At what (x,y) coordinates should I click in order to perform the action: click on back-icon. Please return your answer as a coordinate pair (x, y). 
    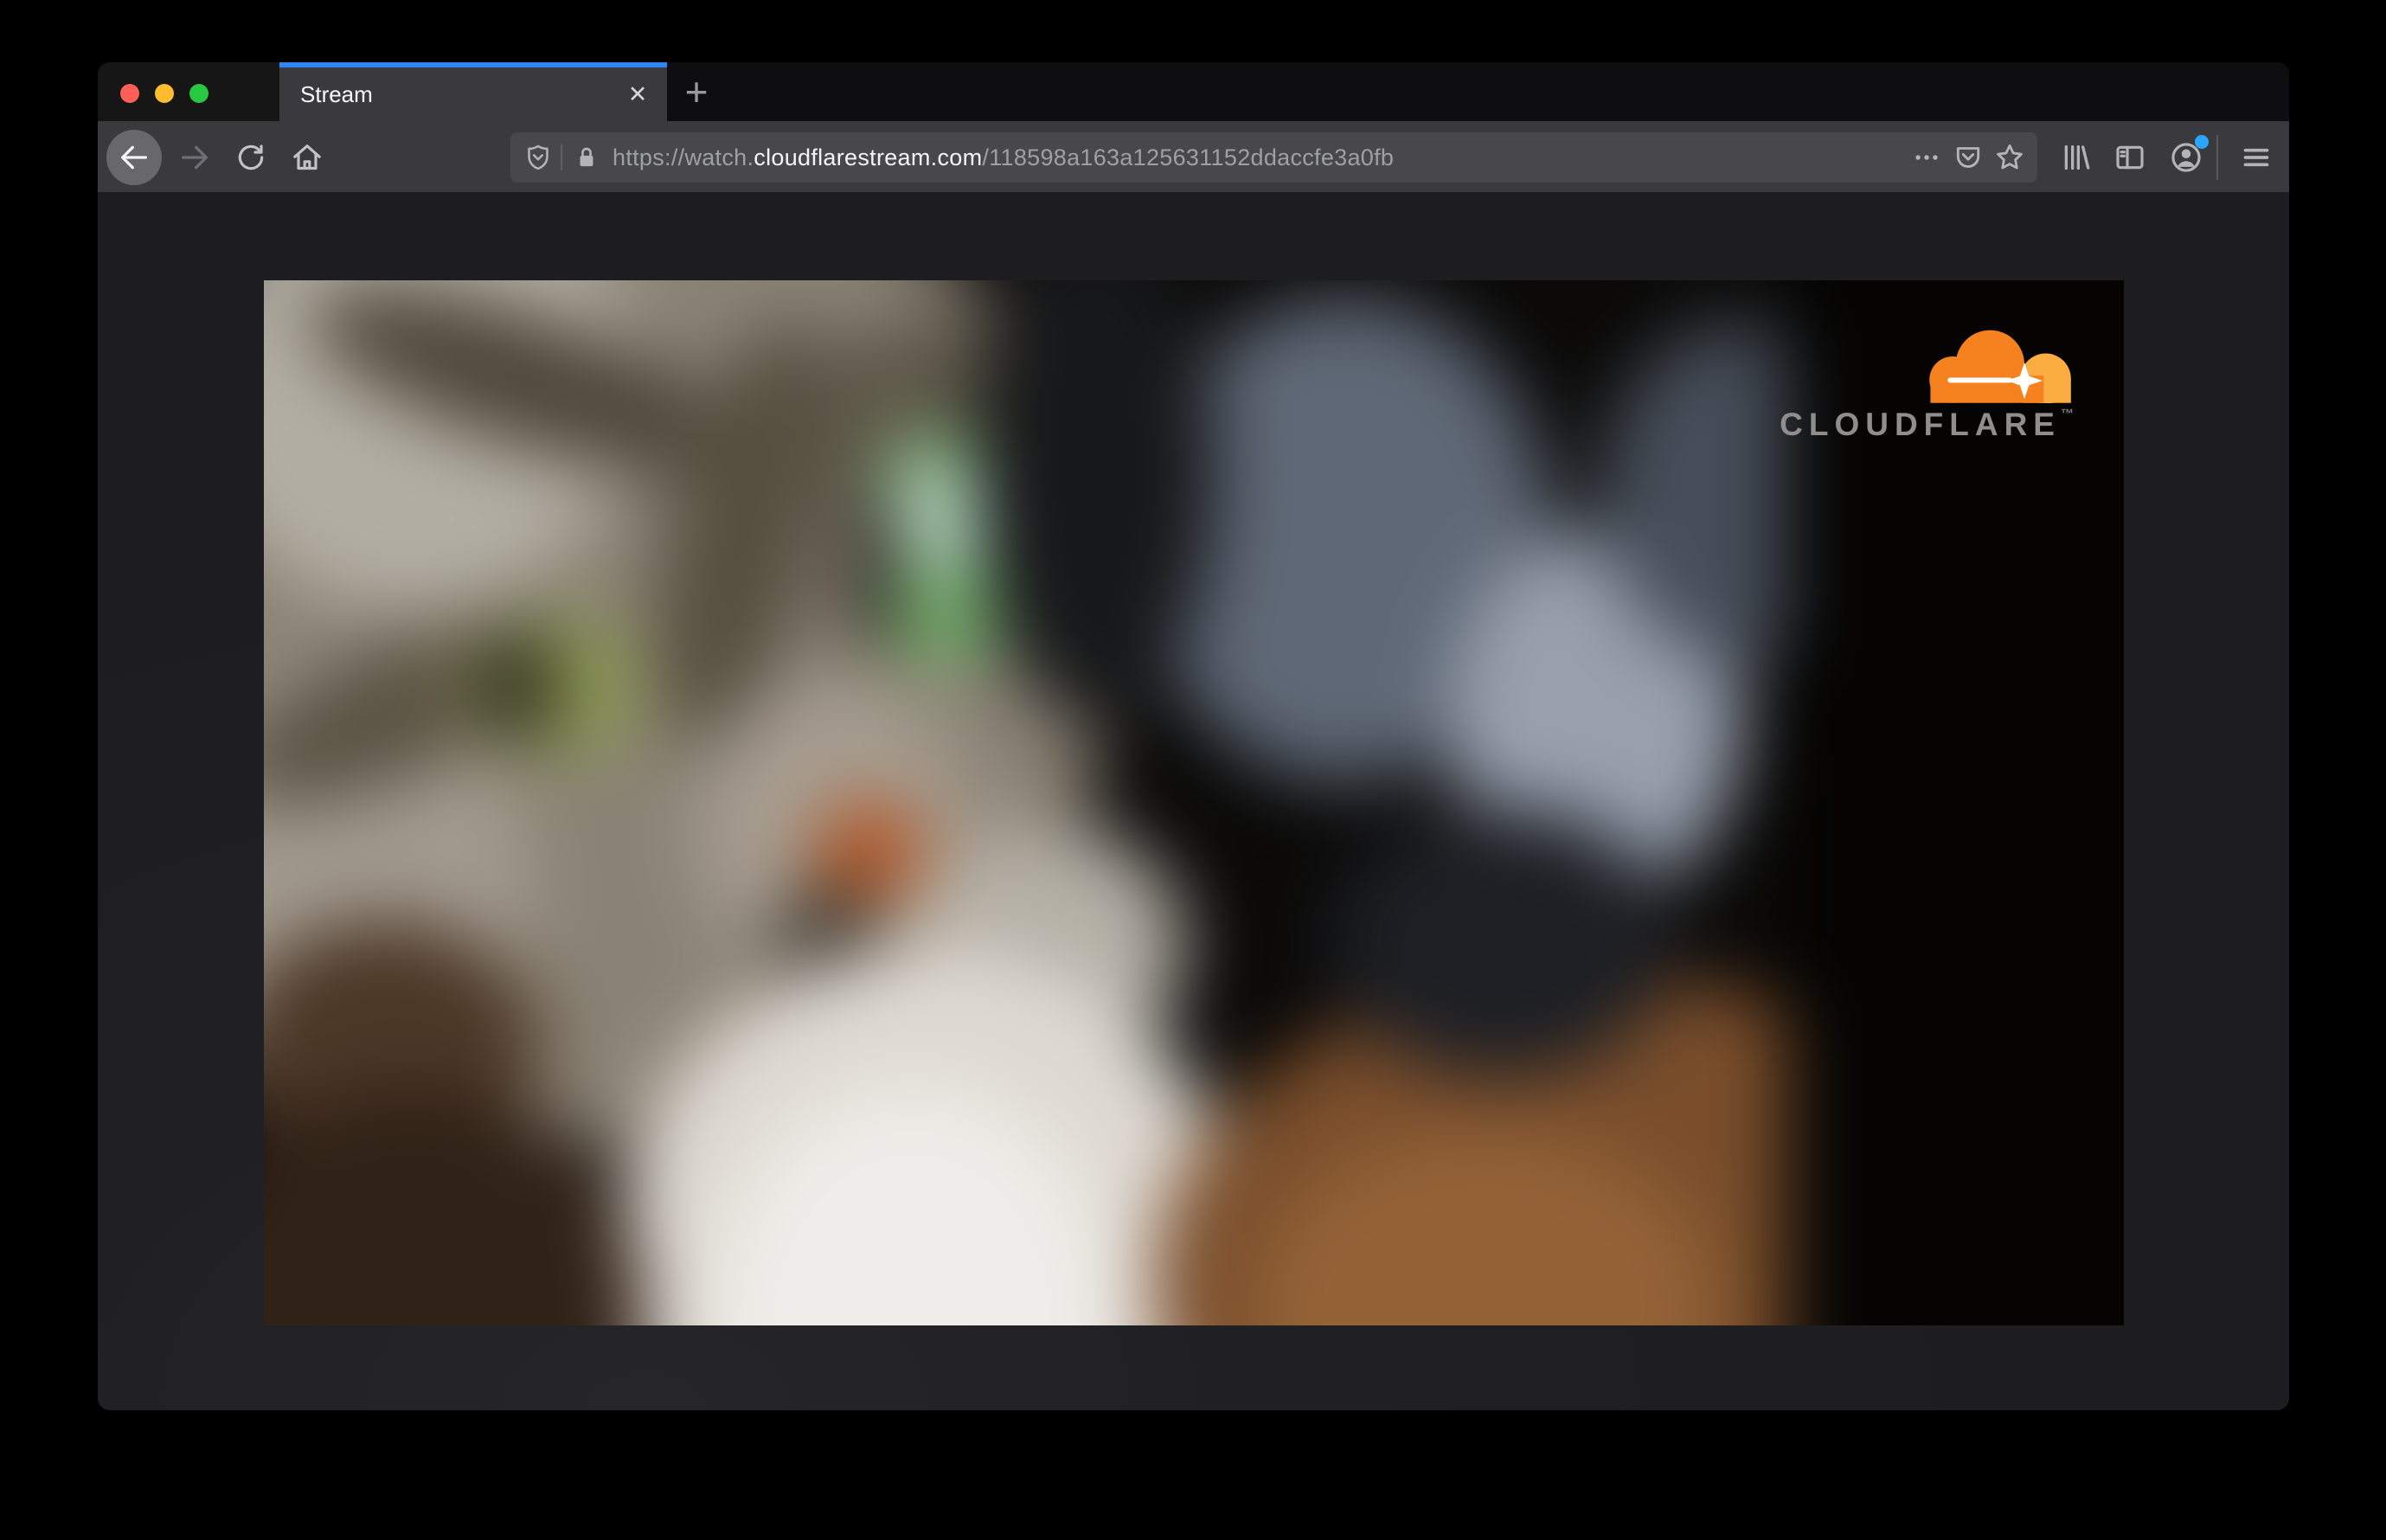
    Looking at the image, I should click on (134, 157).